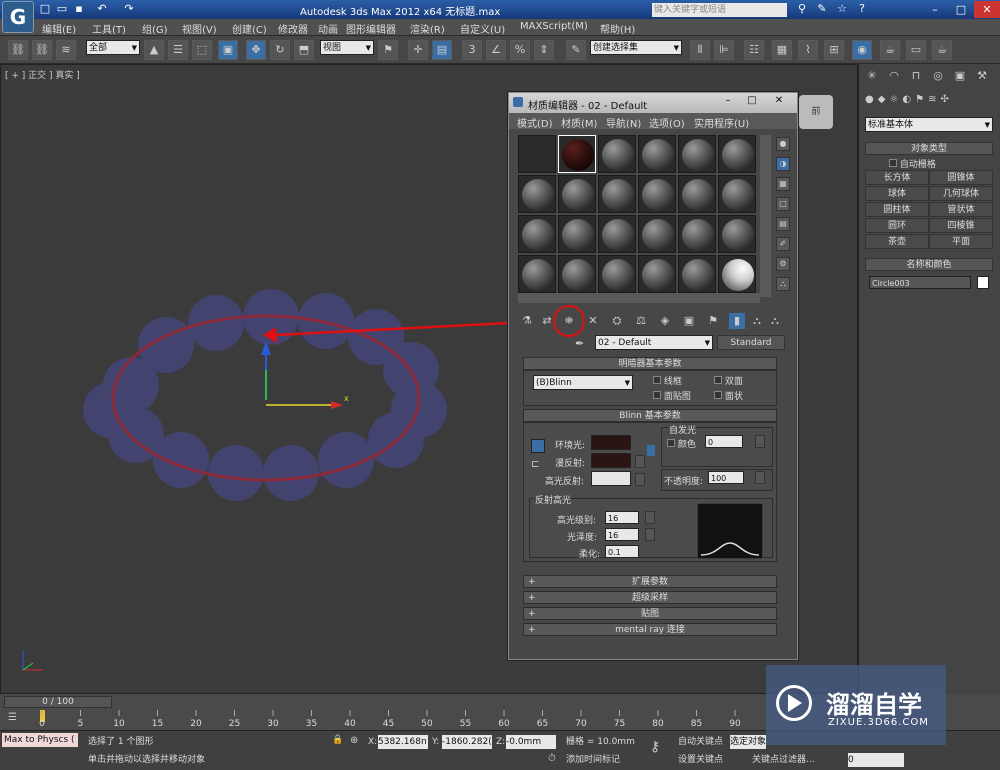  I want to click on mat-minimize-button: –, so click(728, 102).